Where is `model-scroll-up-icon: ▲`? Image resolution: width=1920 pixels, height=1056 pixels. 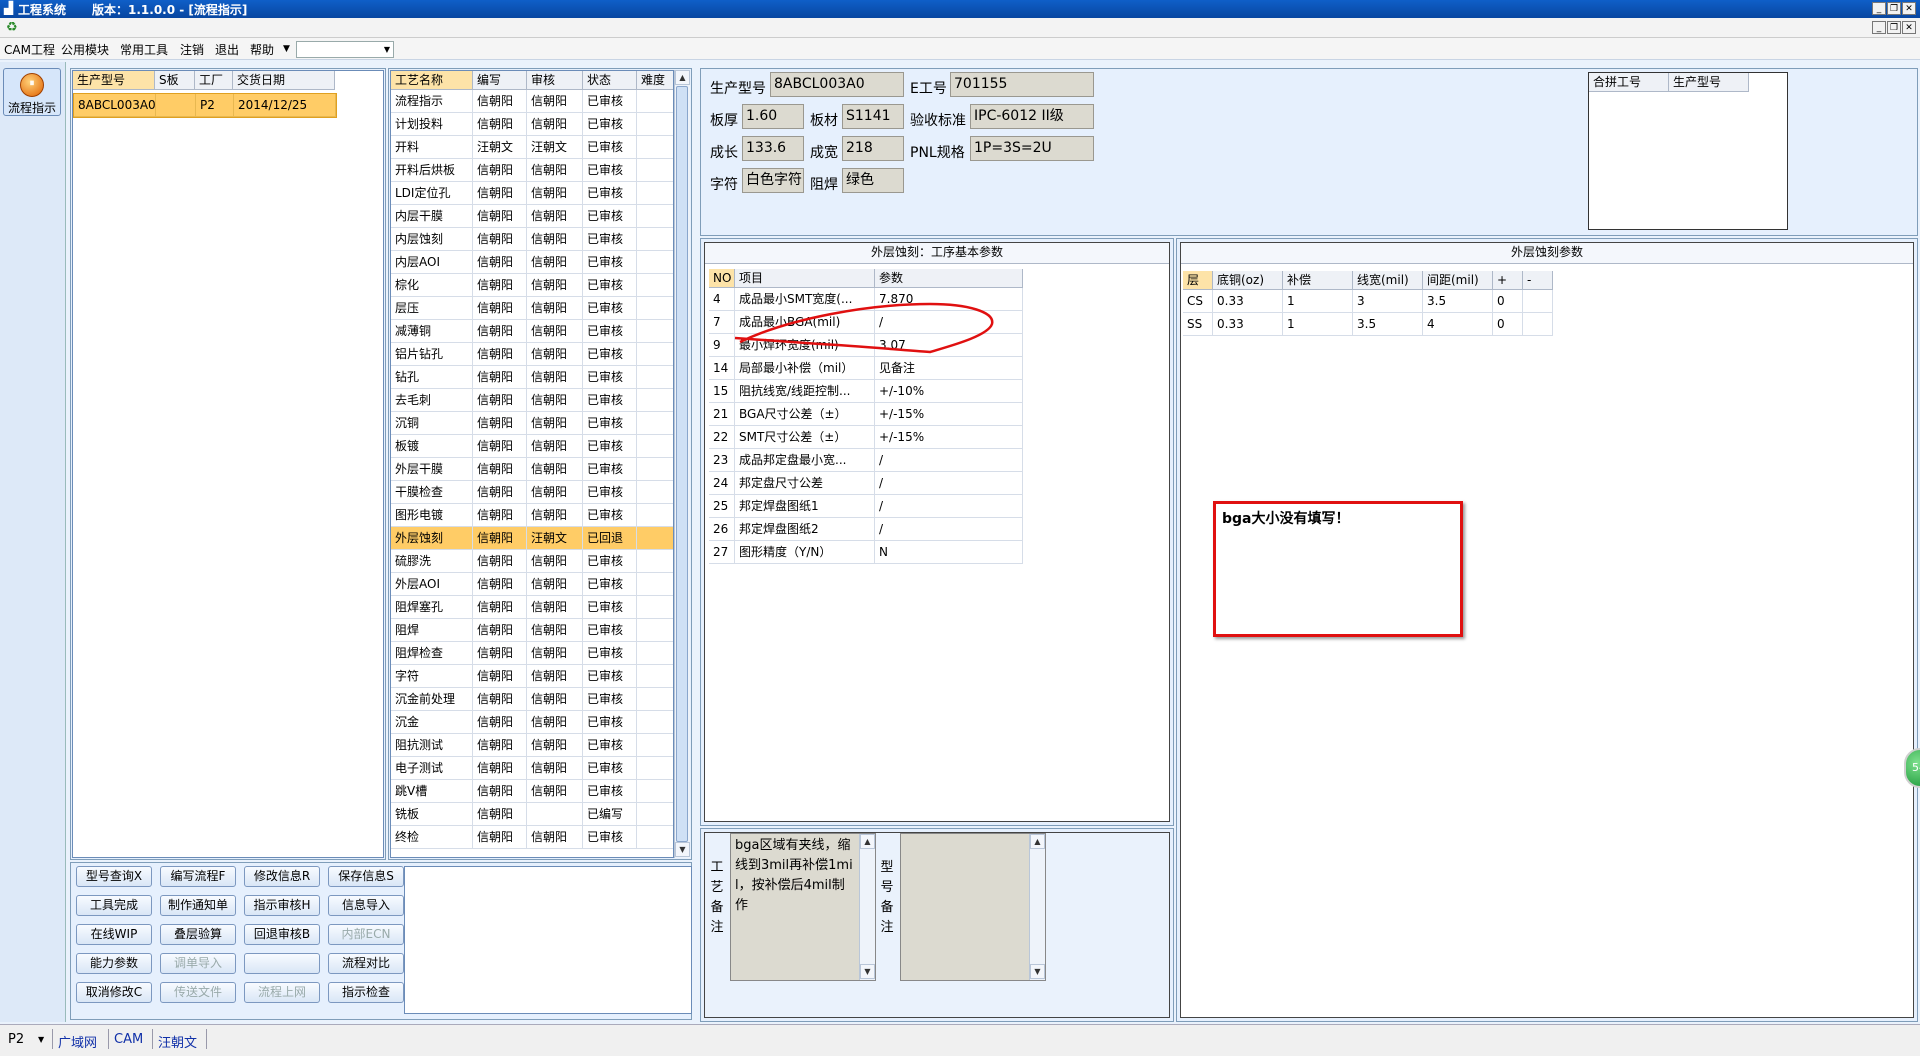 model-scroll-up-icon: ▲ is located at coordinates (1037, 841).